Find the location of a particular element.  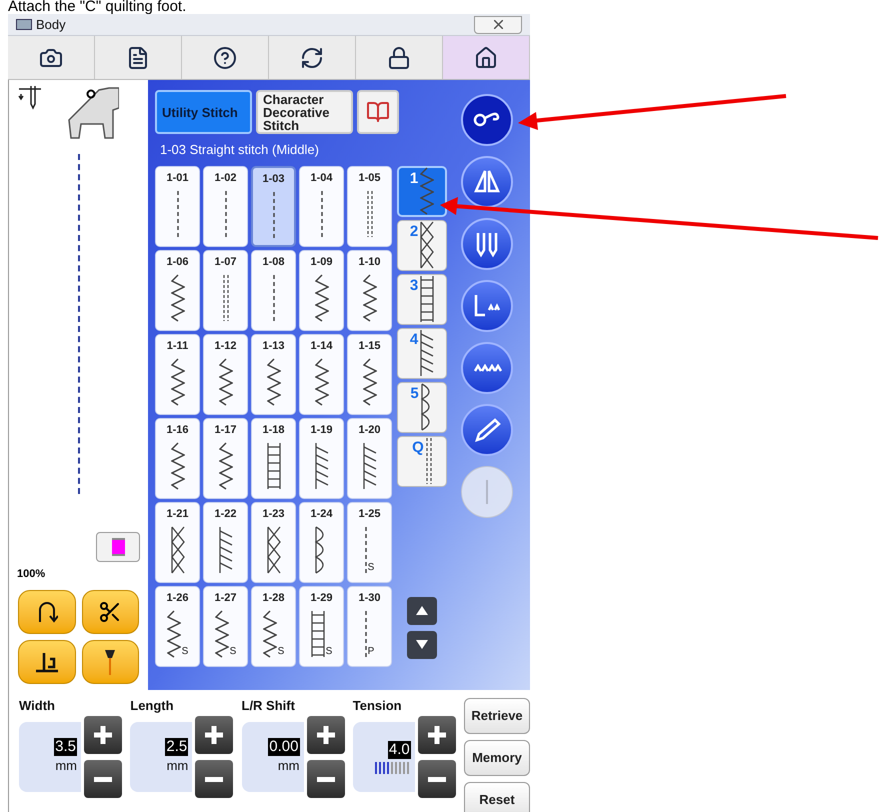

spool-icon is located at coordinates (118, 547).